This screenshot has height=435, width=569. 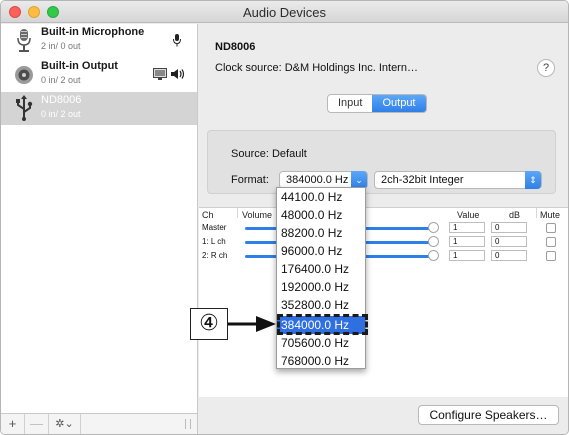 I want to click on selection-highlight-box, so click(x=322, y=324).